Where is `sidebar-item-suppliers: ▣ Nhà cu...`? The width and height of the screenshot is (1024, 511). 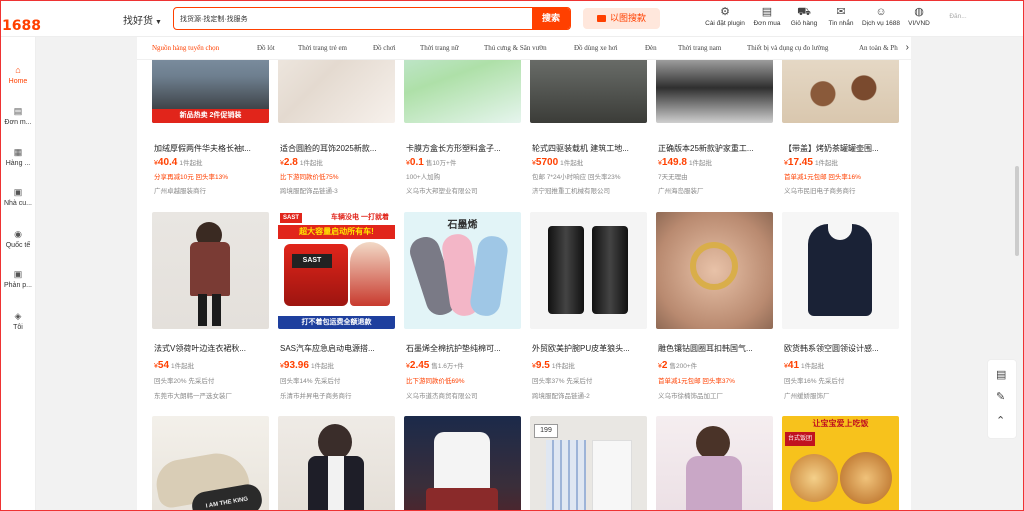
sidebar-item-suppliers: ▣ Nhà cu... is located at coordinates (18, 197).